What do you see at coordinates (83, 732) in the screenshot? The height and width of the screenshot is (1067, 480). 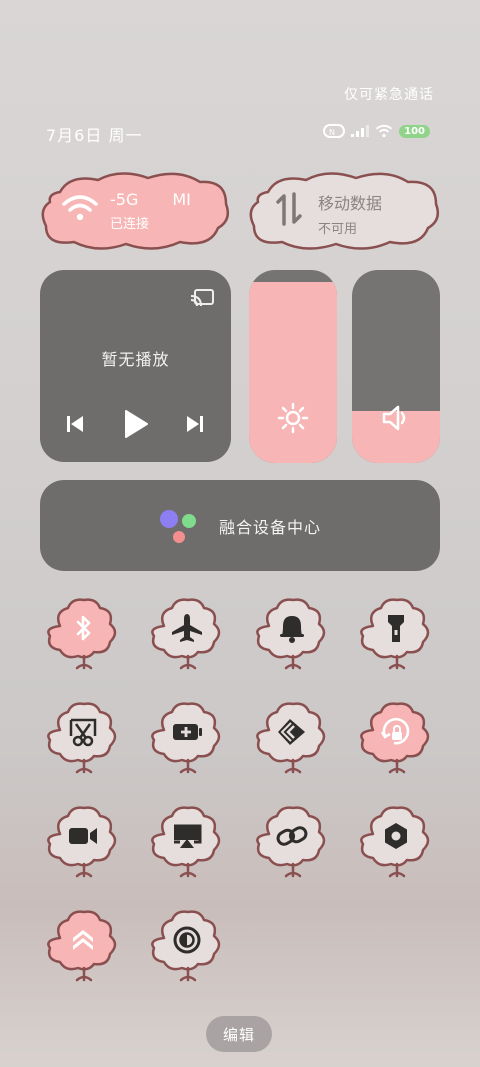 I see `screenshot-icon` at bounding box center [83, 732].